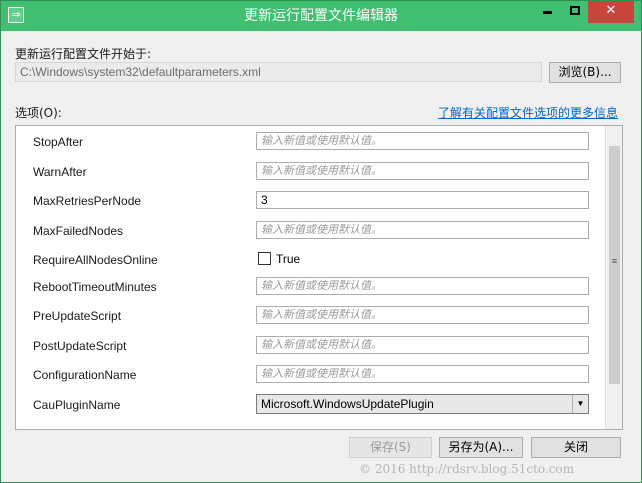 The image size is (642, 483). What do you see at coordinates (467, 469) in the screenshot?
I see `watermark: © 2016 http://rdsrv.blog.51cto.com` at bounding box center [467, 469].